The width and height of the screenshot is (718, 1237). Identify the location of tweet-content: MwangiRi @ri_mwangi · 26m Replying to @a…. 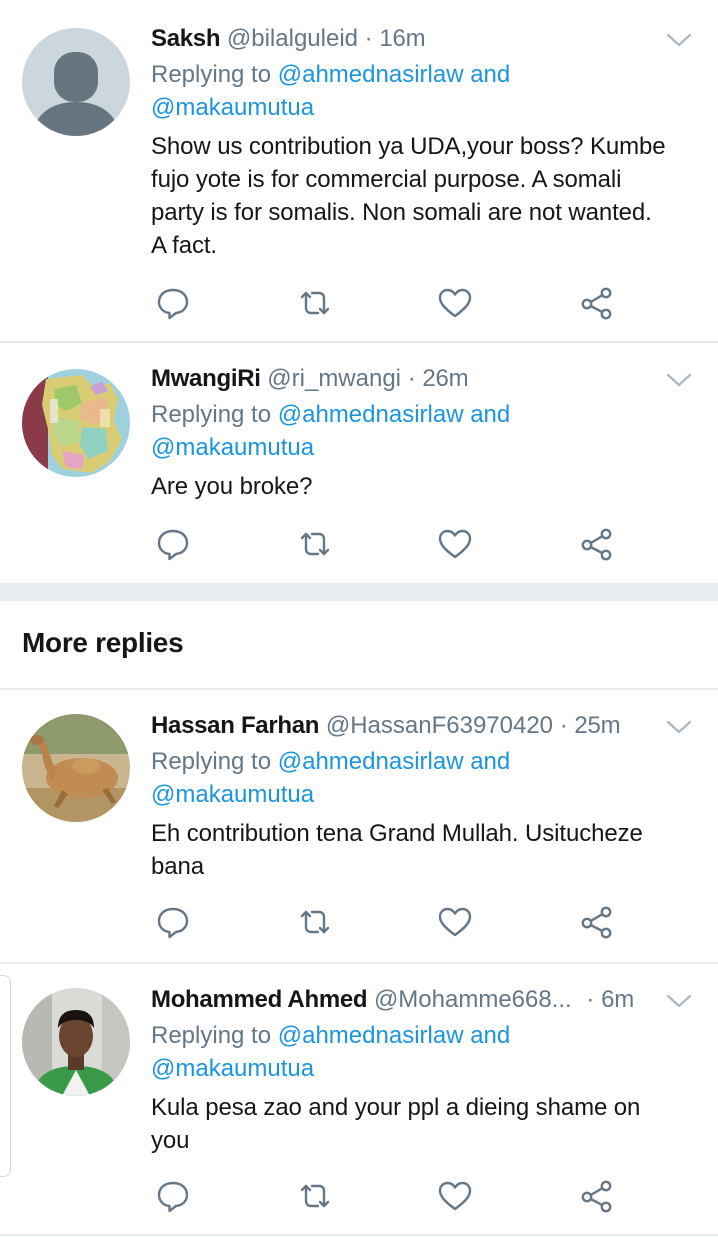
(422, 431).